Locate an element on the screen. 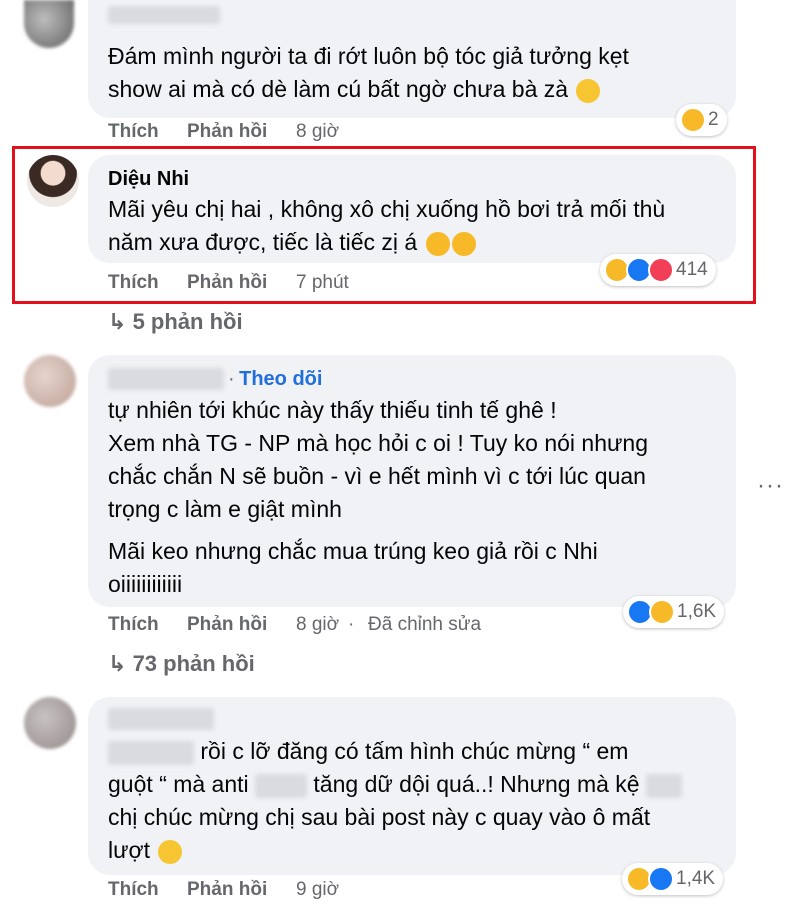 Image resolution: width=800 pixels, height=913 pixels. like-reaction-icon is located at coordinates (661, 879).